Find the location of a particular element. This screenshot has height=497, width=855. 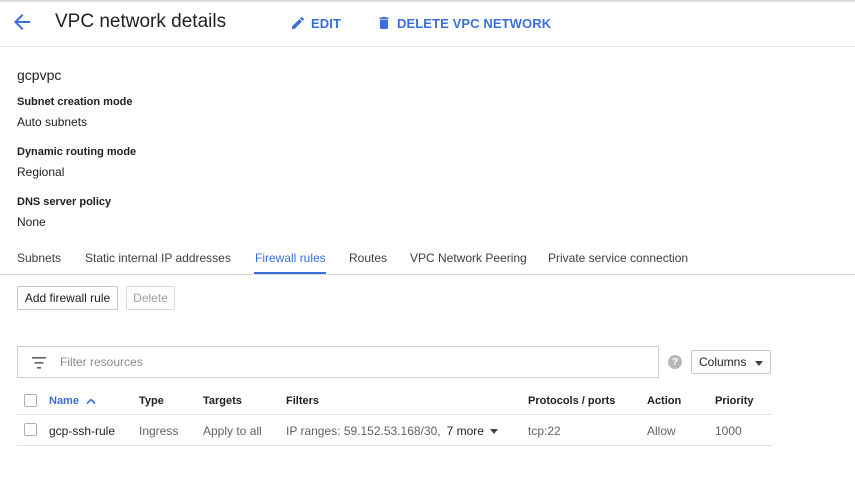

tab-subnets: Subnets is located at coordinates (39, 258).